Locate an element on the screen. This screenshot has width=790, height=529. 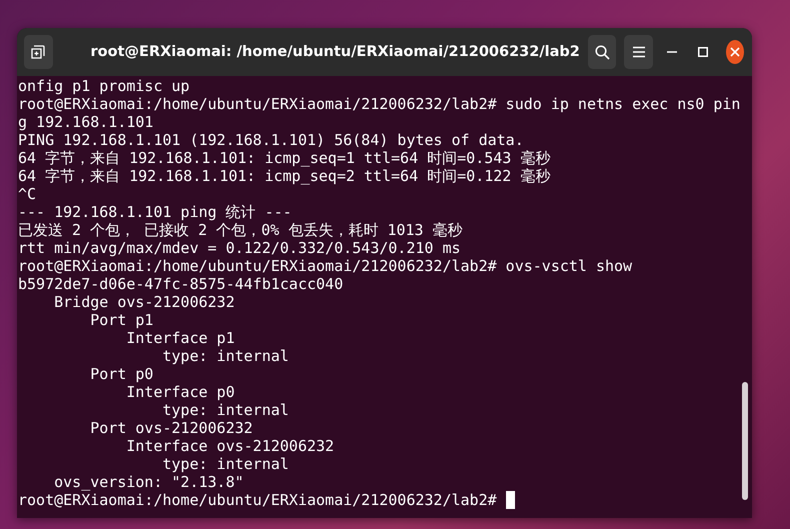
menu-button is located at coordinates (638, 52).